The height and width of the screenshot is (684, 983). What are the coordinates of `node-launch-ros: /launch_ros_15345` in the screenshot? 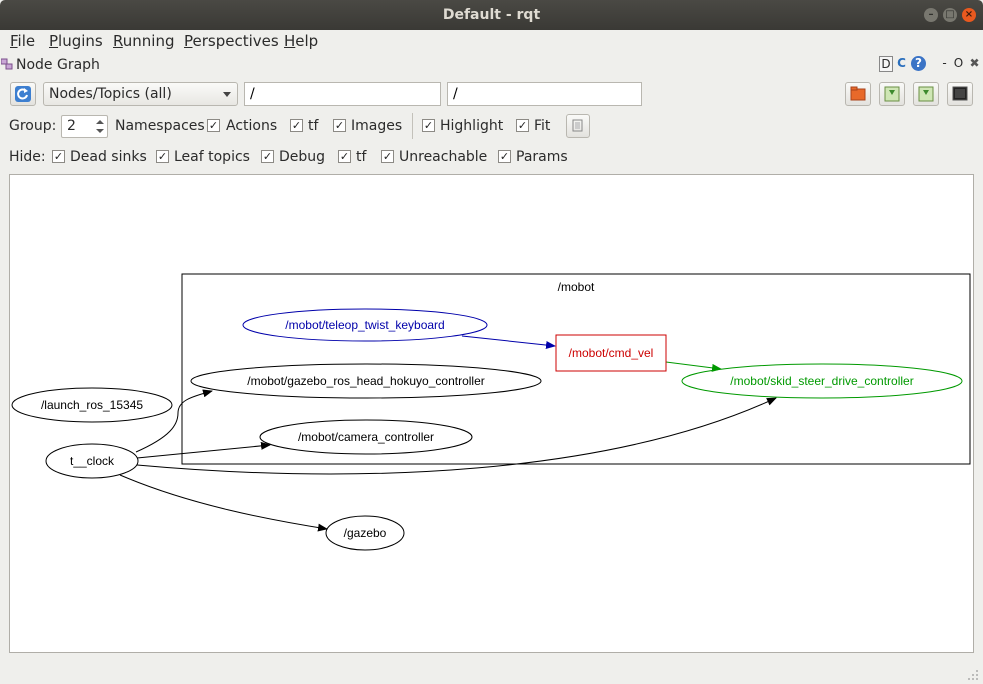 It's located at (92, 405).